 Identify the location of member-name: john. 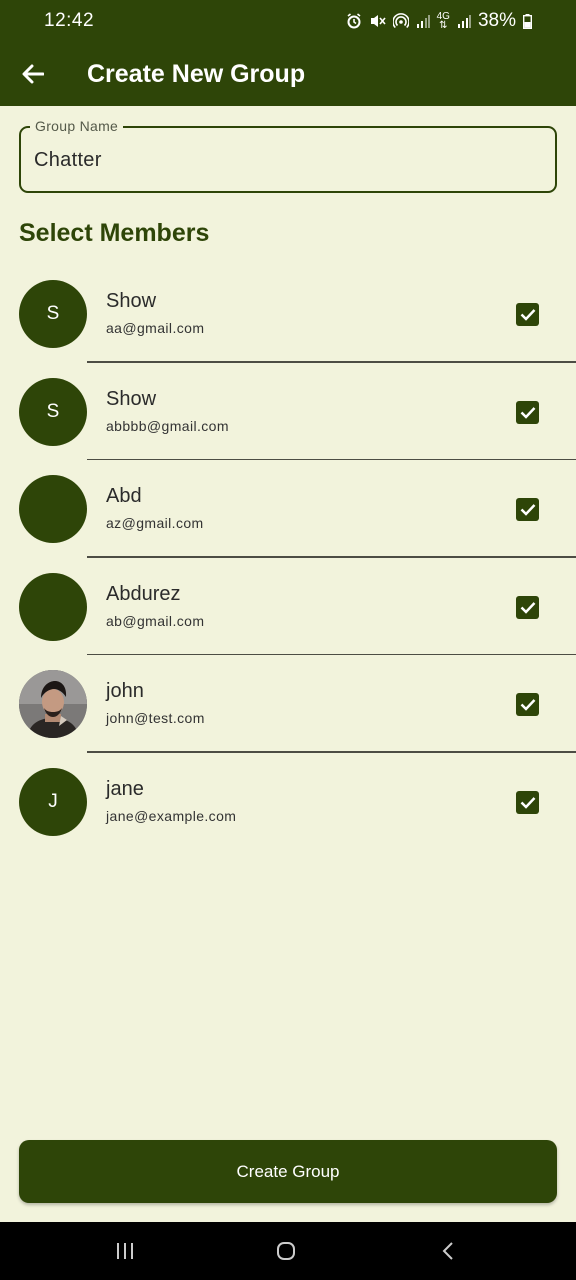
(125, 691).